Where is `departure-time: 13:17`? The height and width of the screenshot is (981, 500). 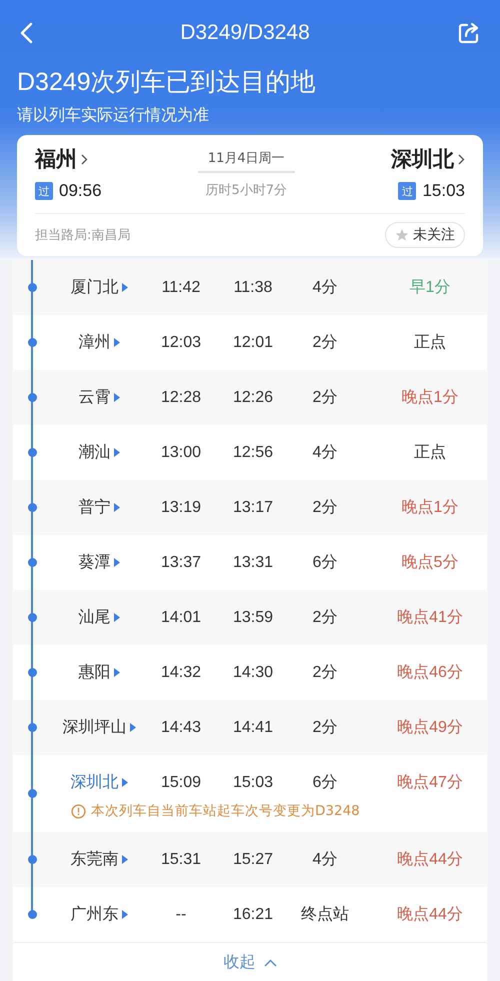
departure-time: 13:17 is located at coordinates (253, 507).